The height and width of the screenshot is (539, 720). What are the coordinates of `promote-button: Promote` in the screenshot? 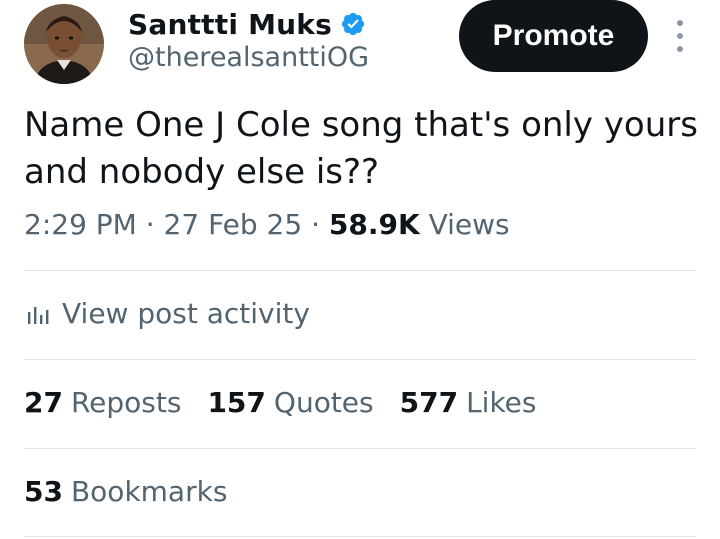 It's located at (553, 36).